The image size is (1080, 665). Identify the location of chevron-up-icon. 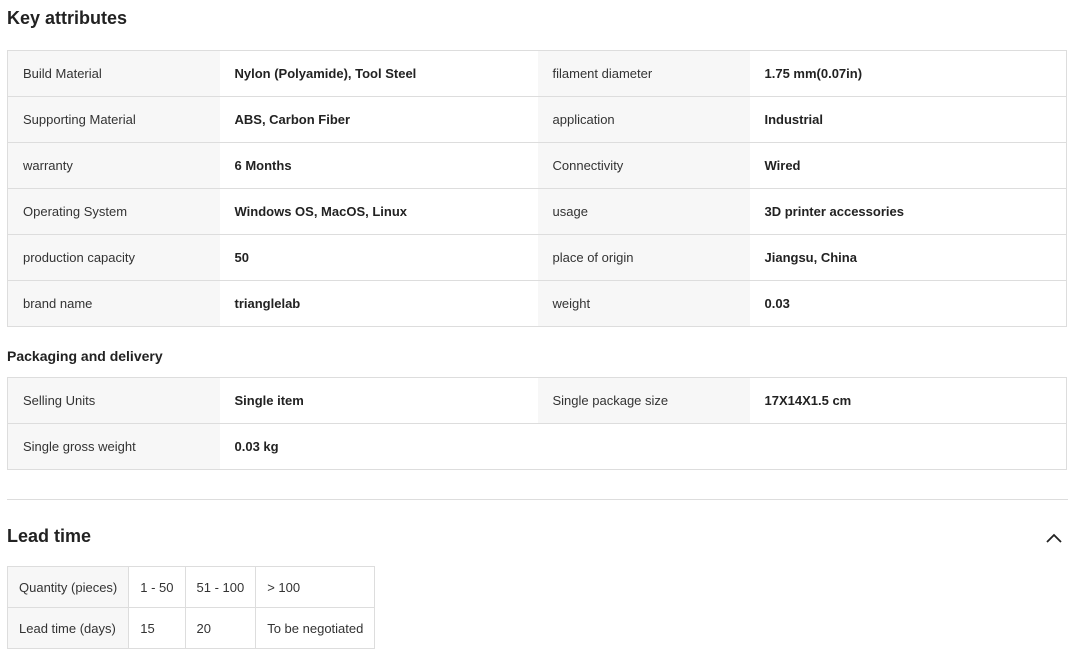
(1054, 538).